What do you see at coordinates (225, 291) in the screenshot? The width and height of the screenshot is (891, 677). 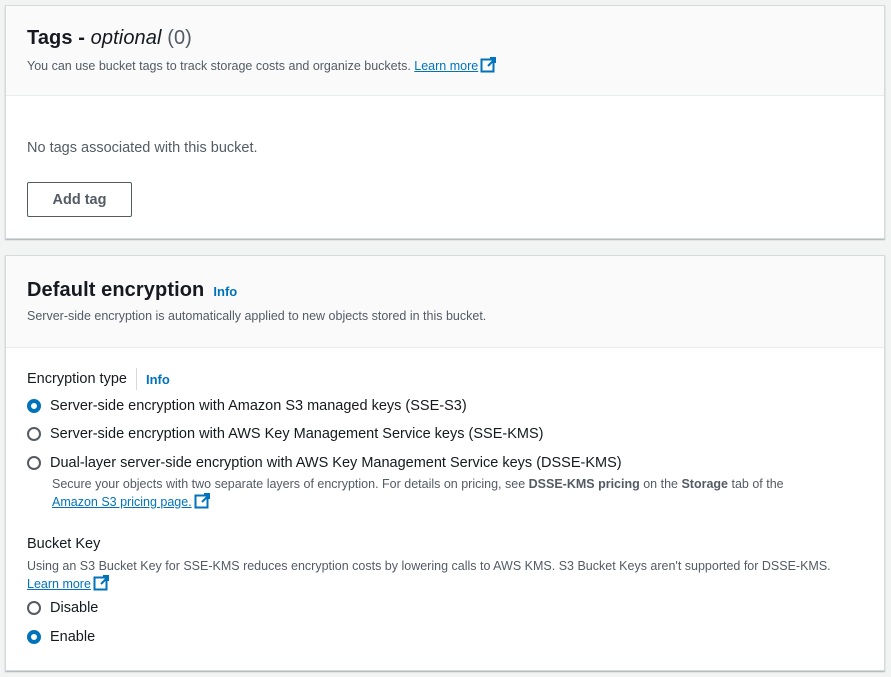 I see `encryption-info-link: Info` at bounding box center [225, 291].